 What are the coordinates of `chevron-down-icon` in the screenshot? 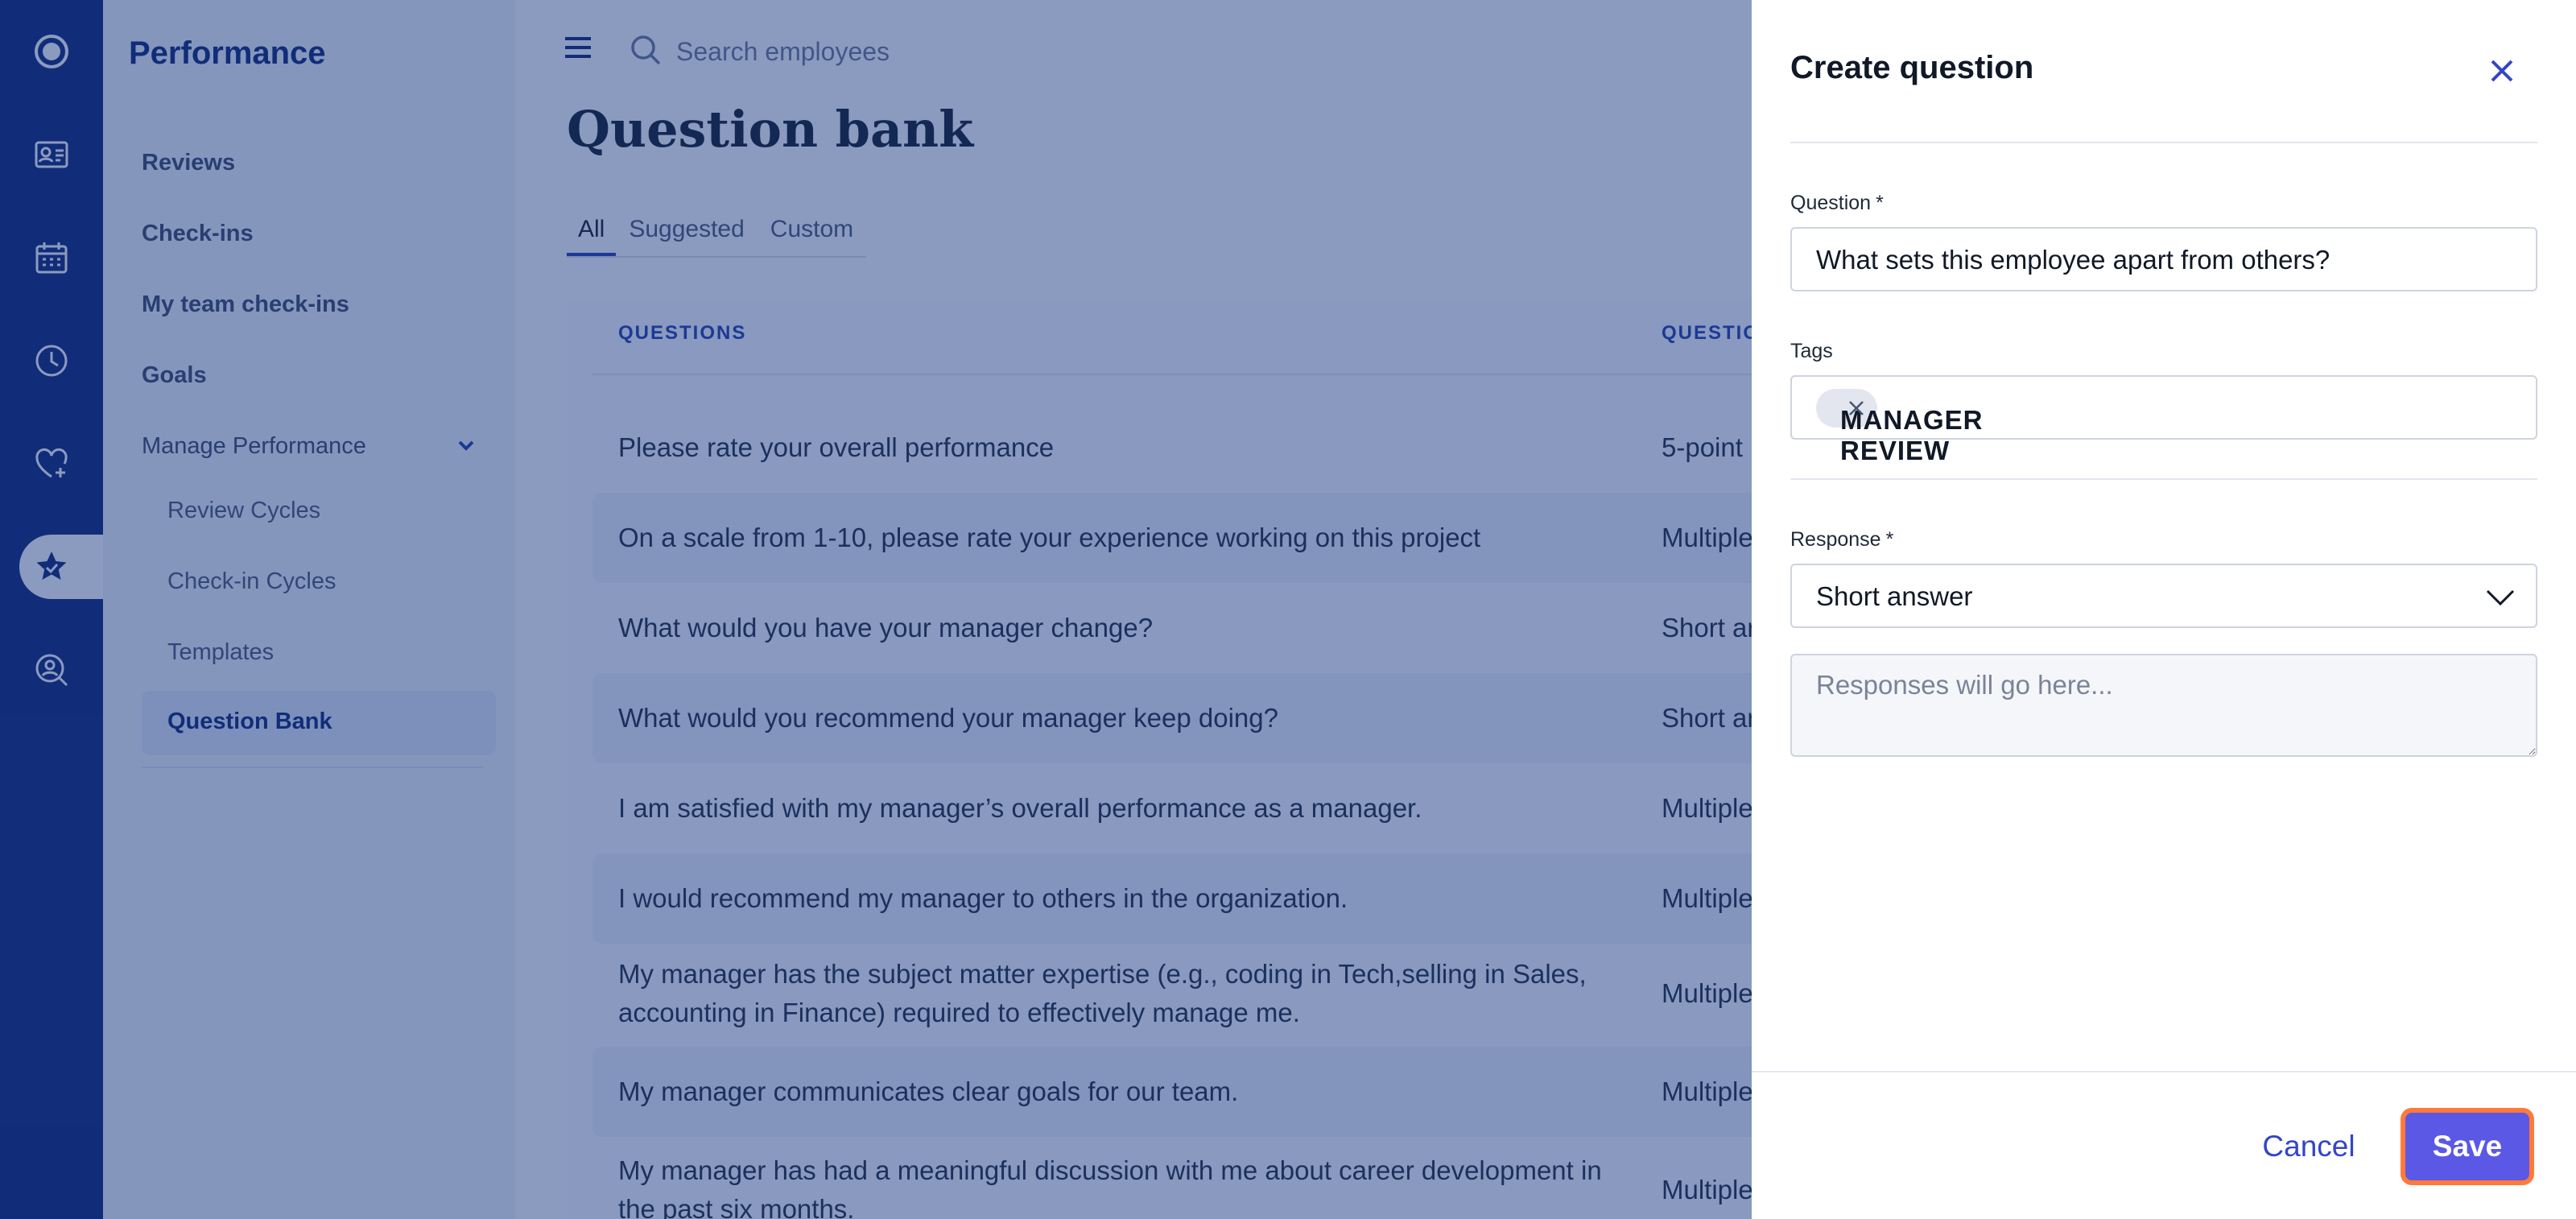 It's located at (2500, 597).